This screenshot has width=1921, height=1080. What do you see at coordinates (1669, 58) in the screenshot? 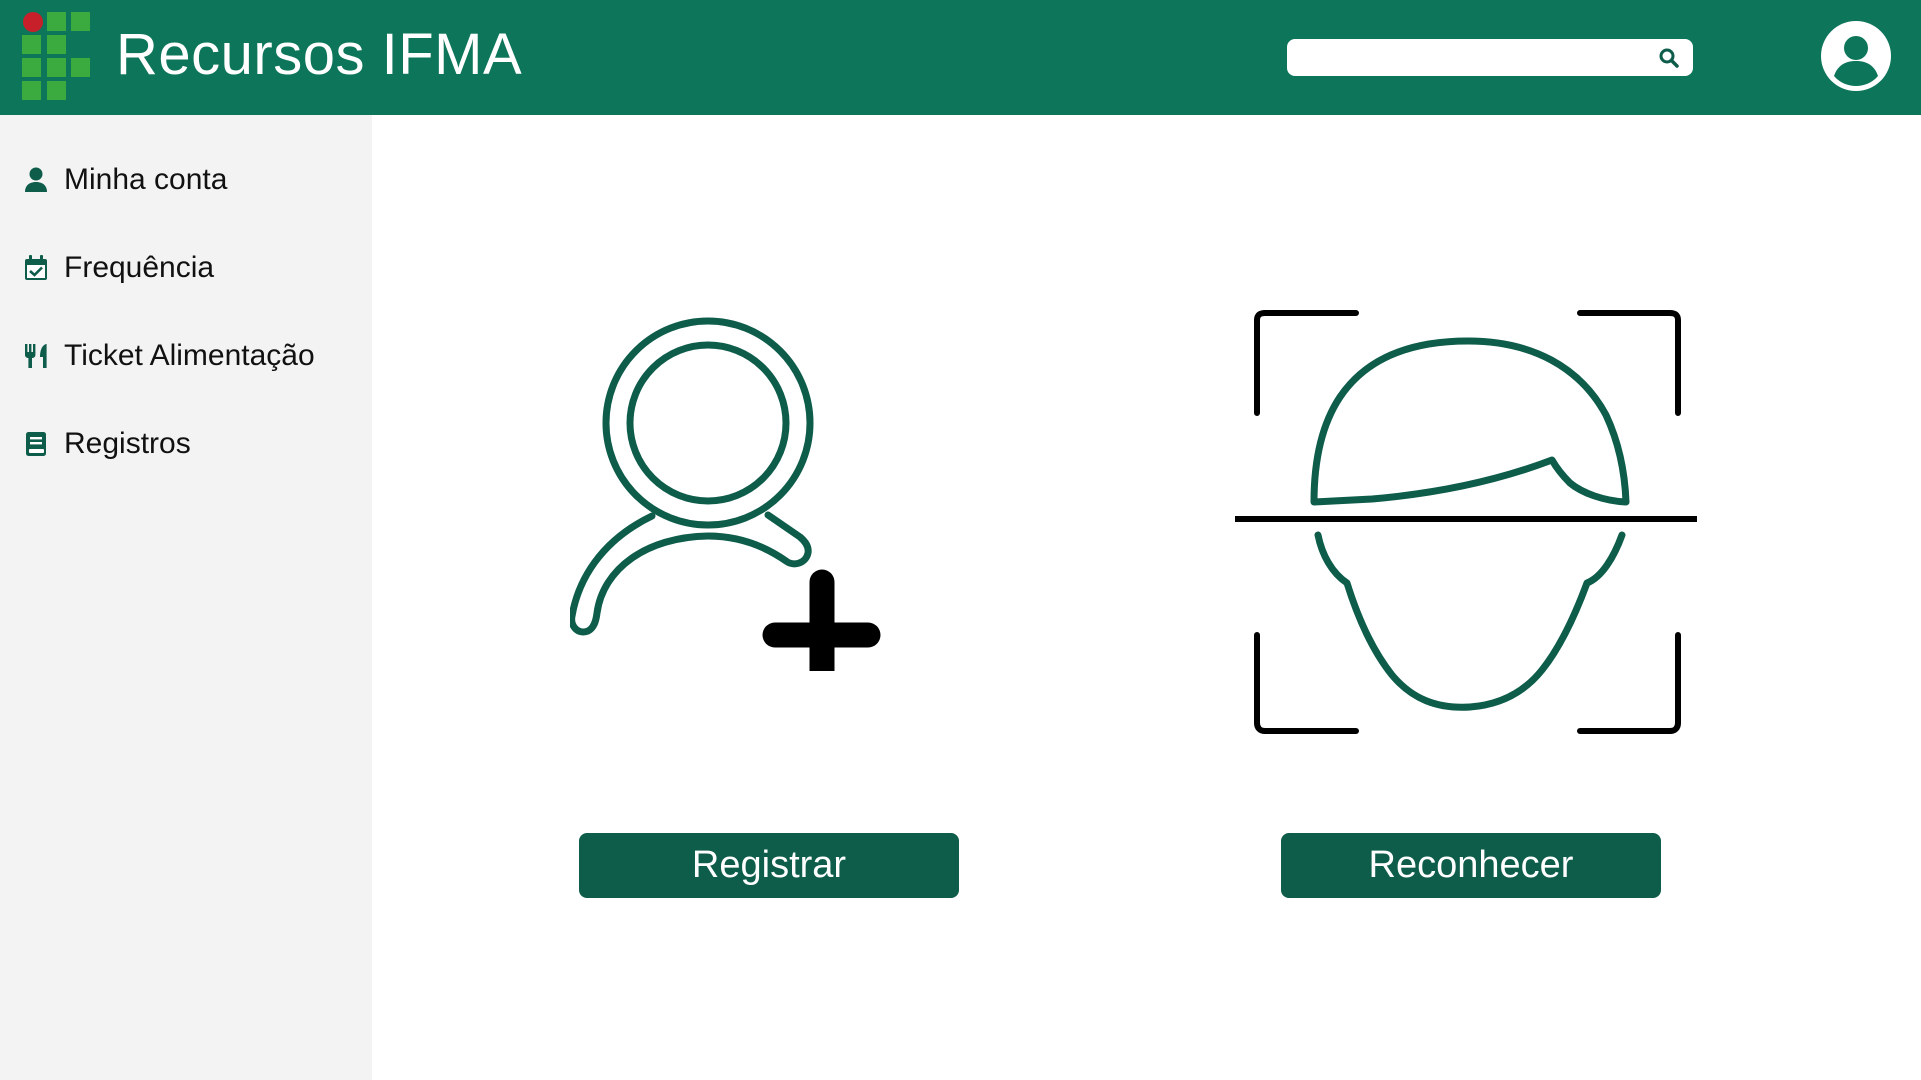
I see `search-icon` at bounding box center [1669, 58].